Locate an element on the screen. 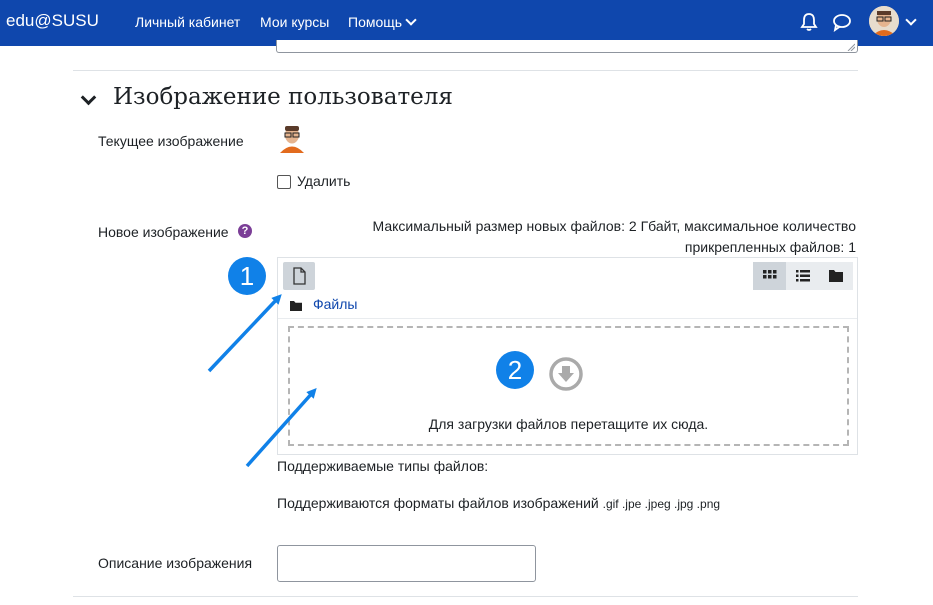 This screenshot has width=933, height=605. annotation-badge-1: 1 is located at coordinates (247, 276).